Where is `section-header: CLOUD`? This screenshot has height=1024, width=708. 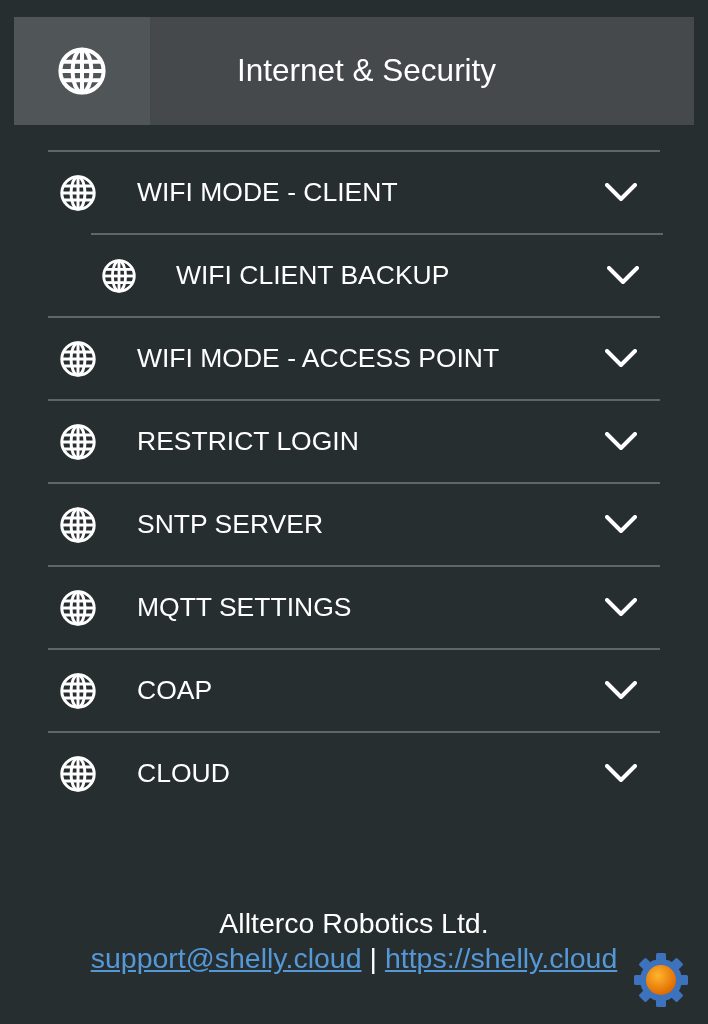 section-header: CLOUD is located at coordinates (354, 772).